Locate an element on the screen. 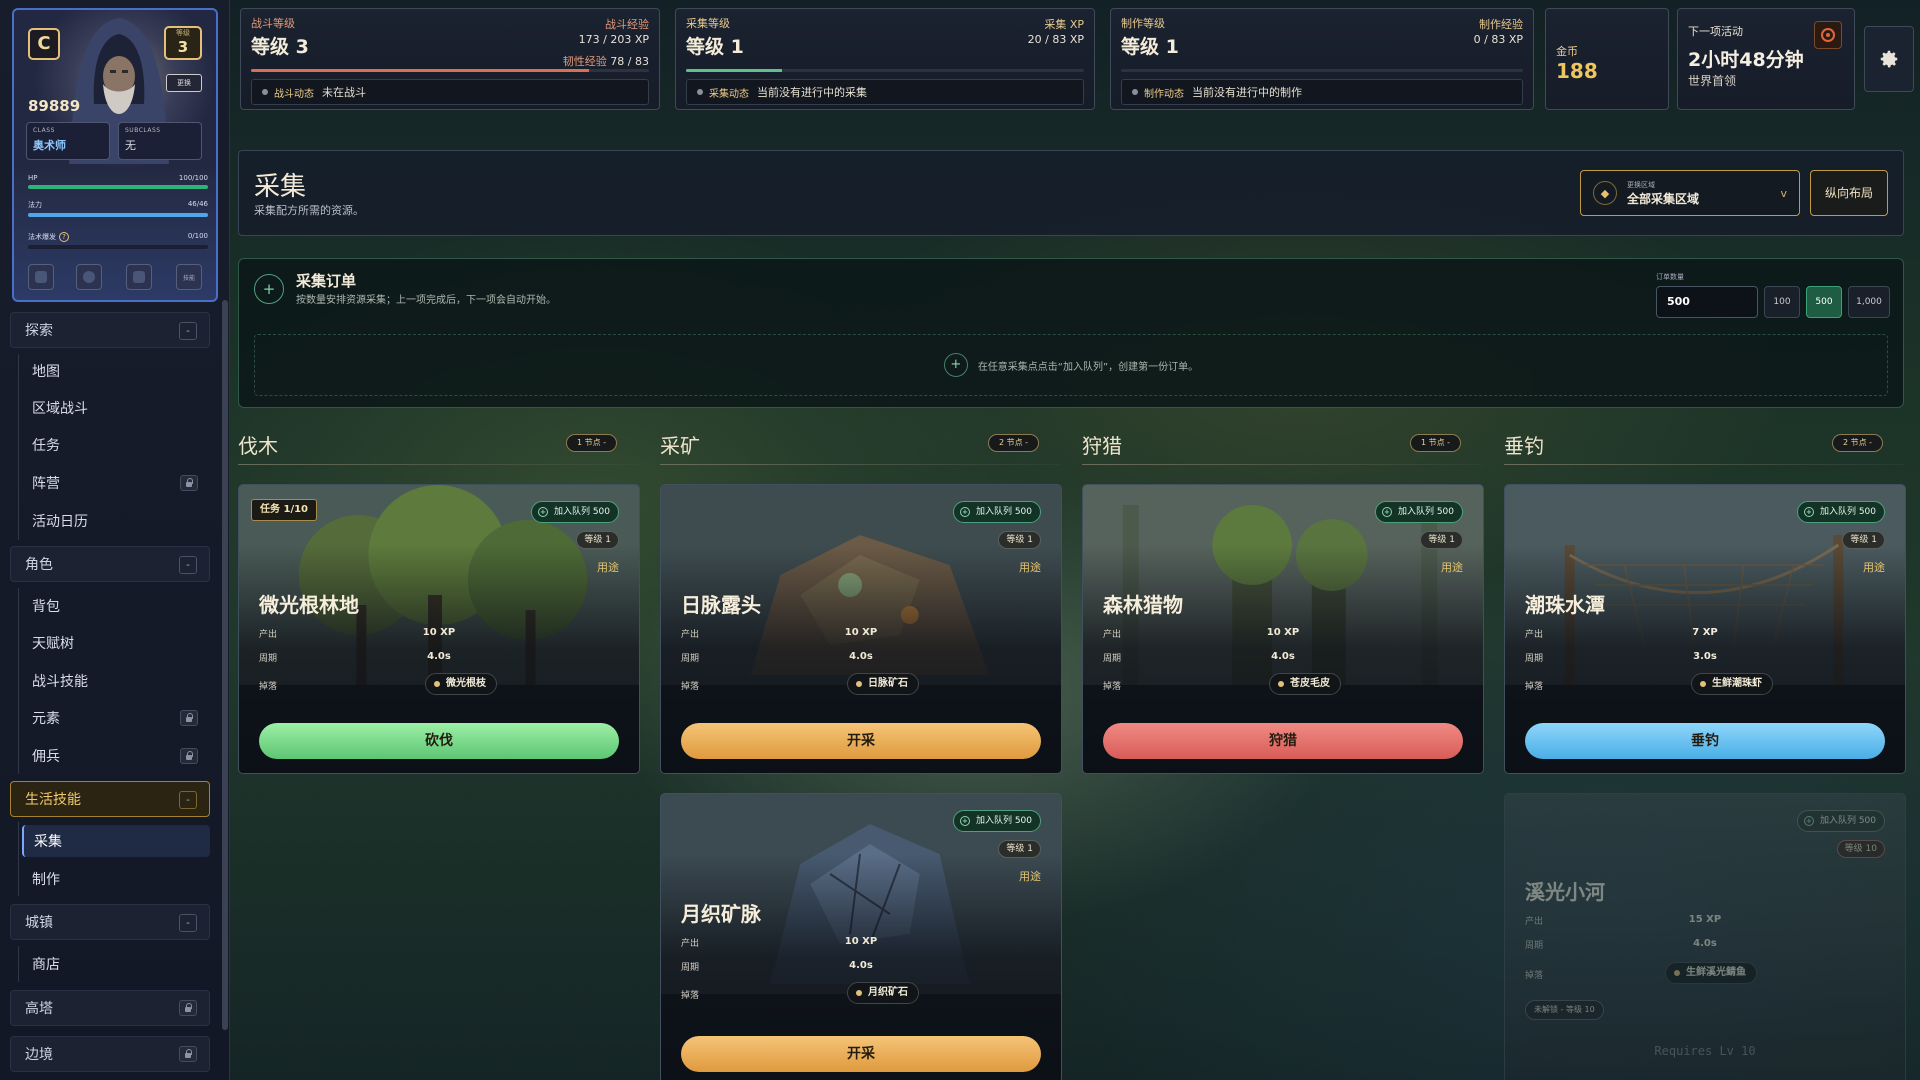 Image resolution: width=1920 pixels, height=1080 pixels. drop-item-pill: 生鲜潮珠虾 is located at coordinates (1732, 684).